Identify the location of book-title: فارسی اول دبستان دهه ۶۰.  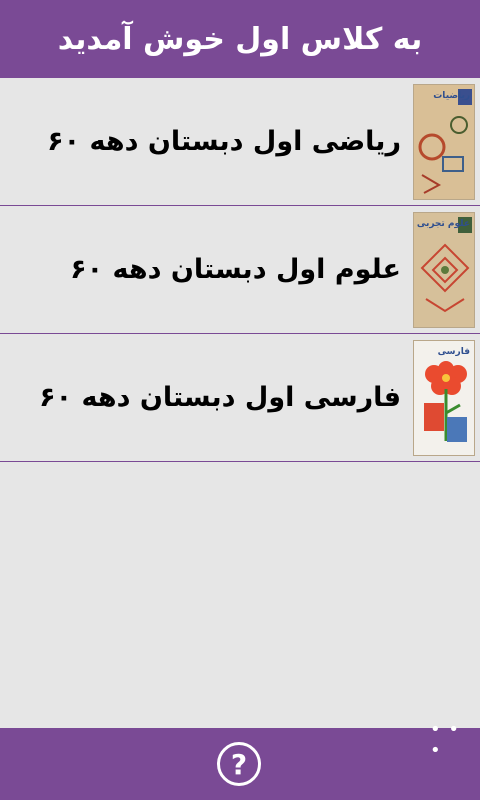
(220, 397).